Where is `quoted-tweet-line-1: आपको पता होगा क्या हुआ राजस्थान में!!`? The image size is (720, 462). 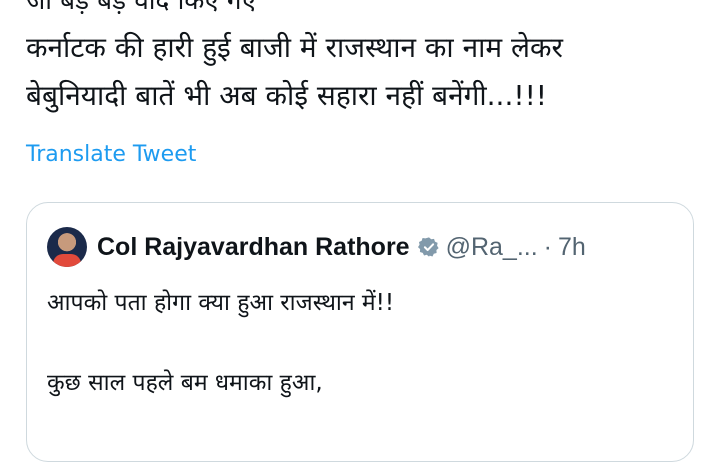 quoted-tweet-line-1: आपको पता होगा क्या हुआ राजस्थान में!! is located at coordinates (221, 303).